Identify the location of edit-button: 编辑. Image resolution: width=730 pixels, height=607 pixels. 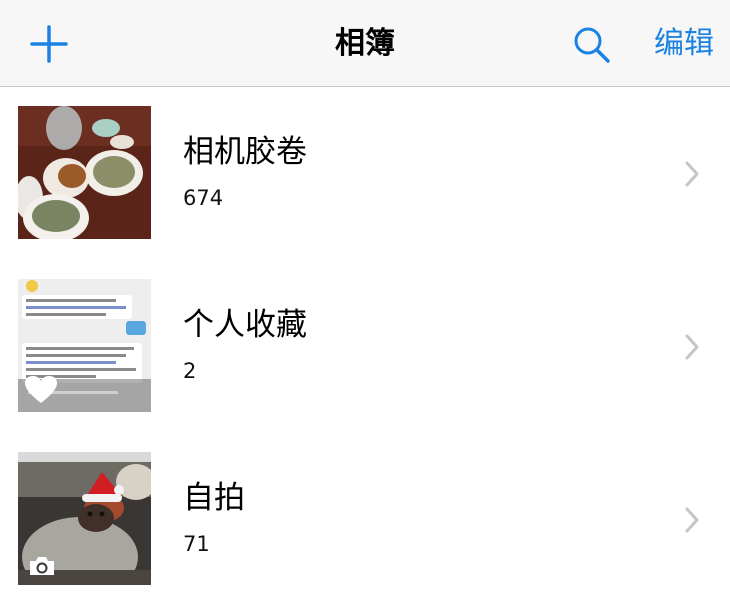
(684, 44).